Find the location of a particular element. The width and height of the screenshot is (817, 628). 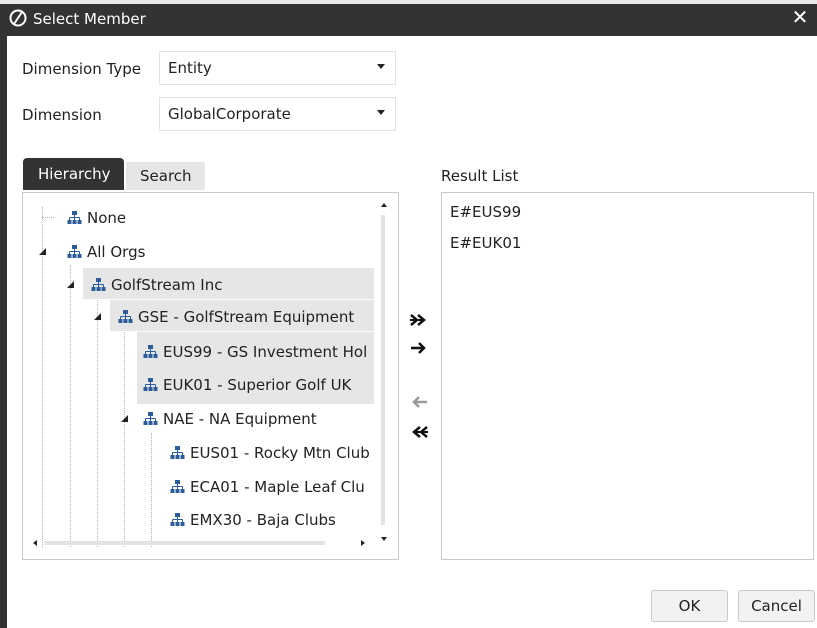

app-logo-icon is located at coordinates (18, 18).